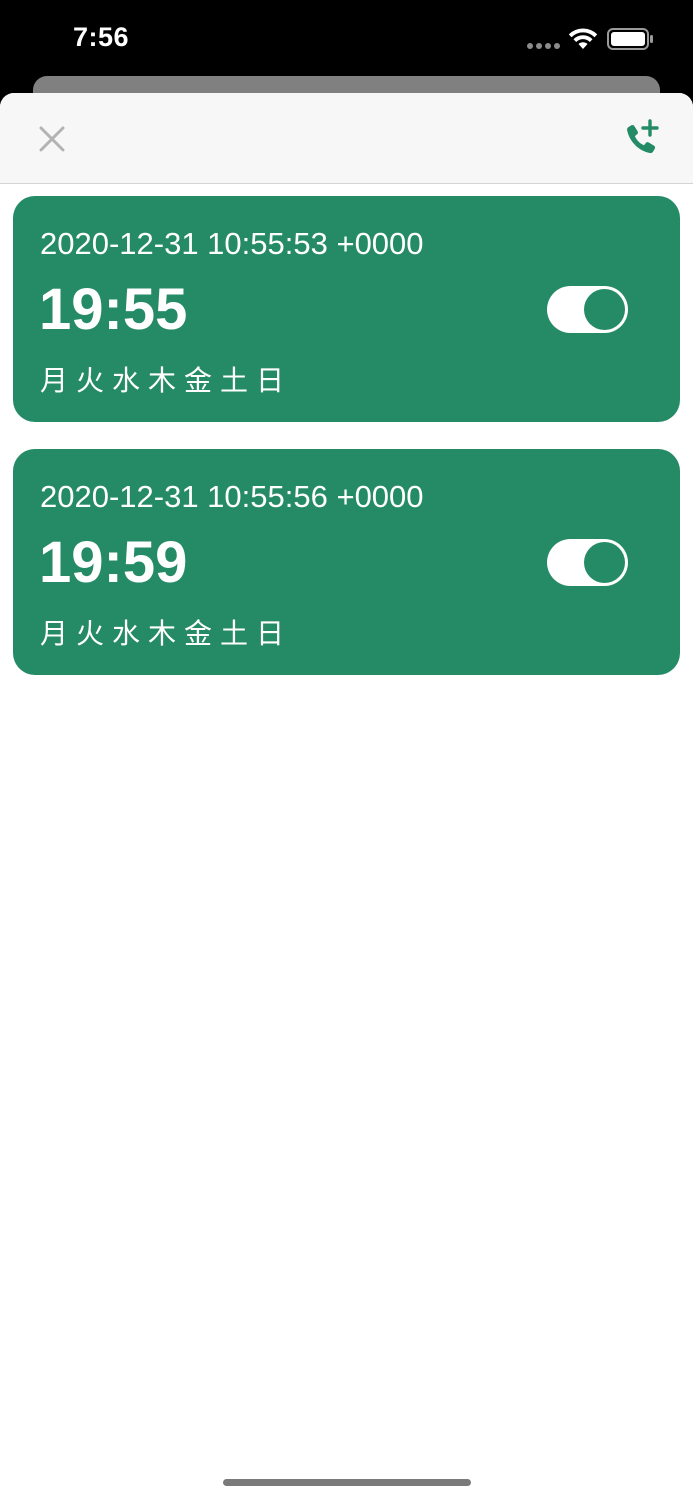 This screenshot has height=1500, width=693. I want to click on alarm-created-date: 2020-12-31 10:55:56 +0000, so click(232, 496).